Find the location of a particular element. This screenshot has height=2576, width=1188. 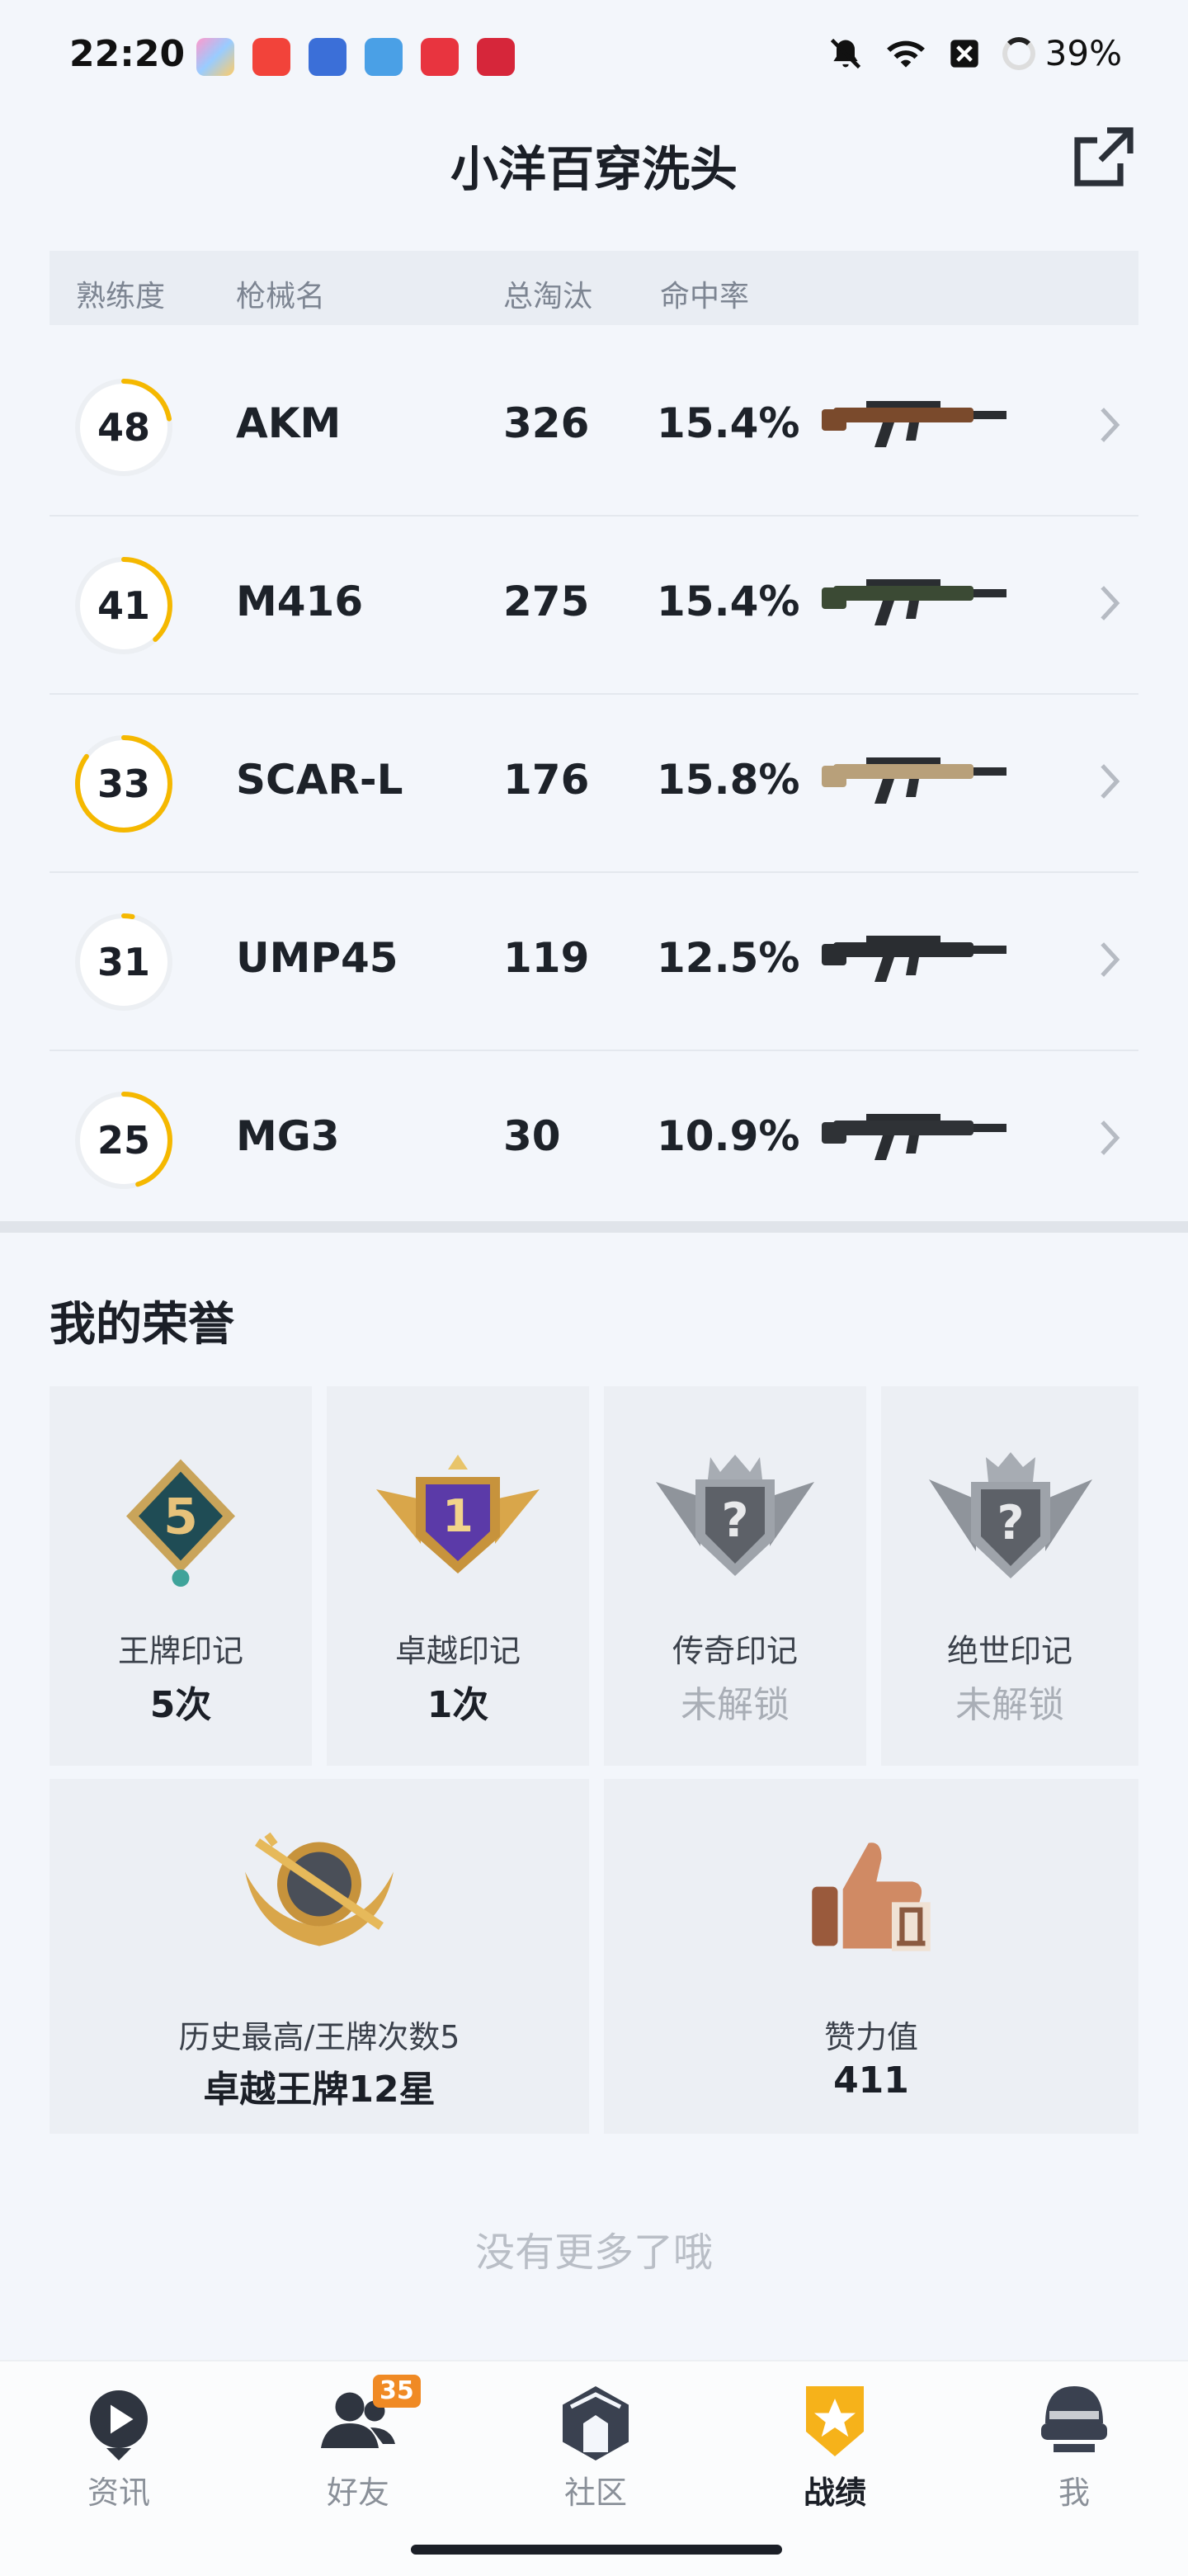

nav-profile: 我 is located at coordinates (1074, 2445).